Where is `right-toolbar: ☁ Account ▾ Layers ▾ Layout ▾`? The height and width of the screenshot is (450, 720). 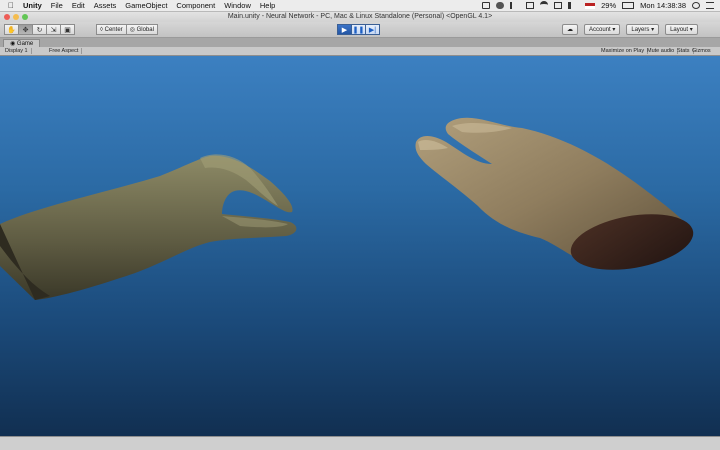 right-toolbar: ☁ Account ▾ Layers ▾ Layout ▾ is located at coordinates (630, 29).